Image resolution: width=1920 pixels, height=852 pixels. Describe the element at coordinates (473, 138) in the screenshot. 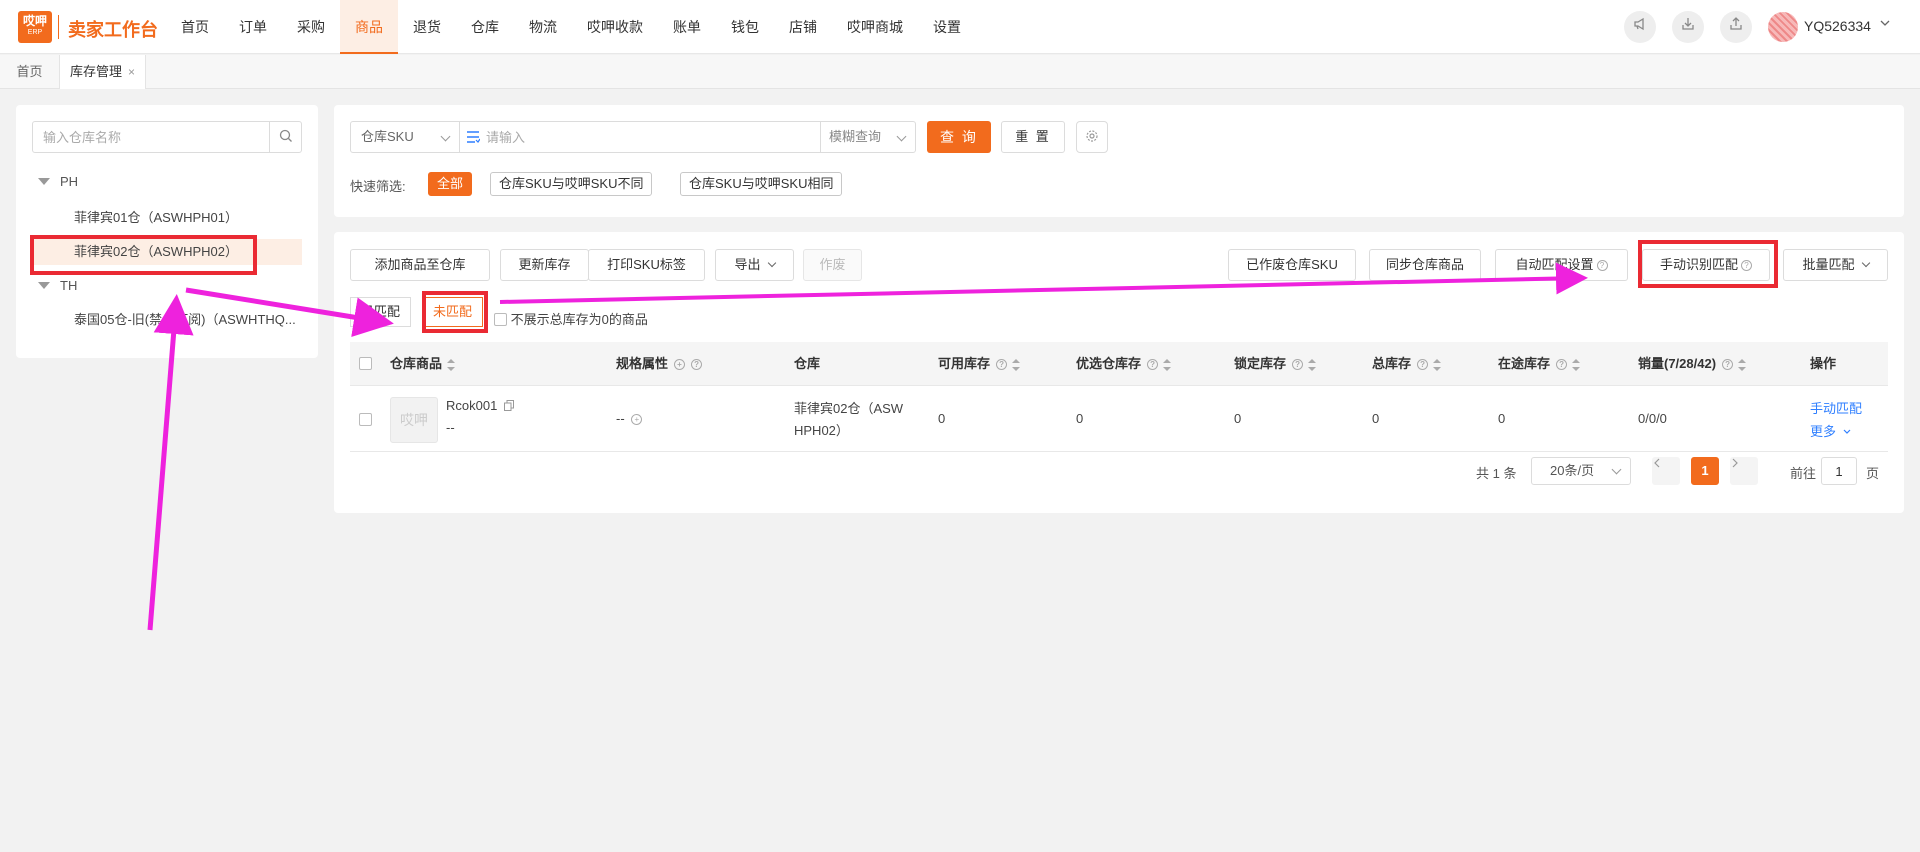

I see `list-icon` at that location.